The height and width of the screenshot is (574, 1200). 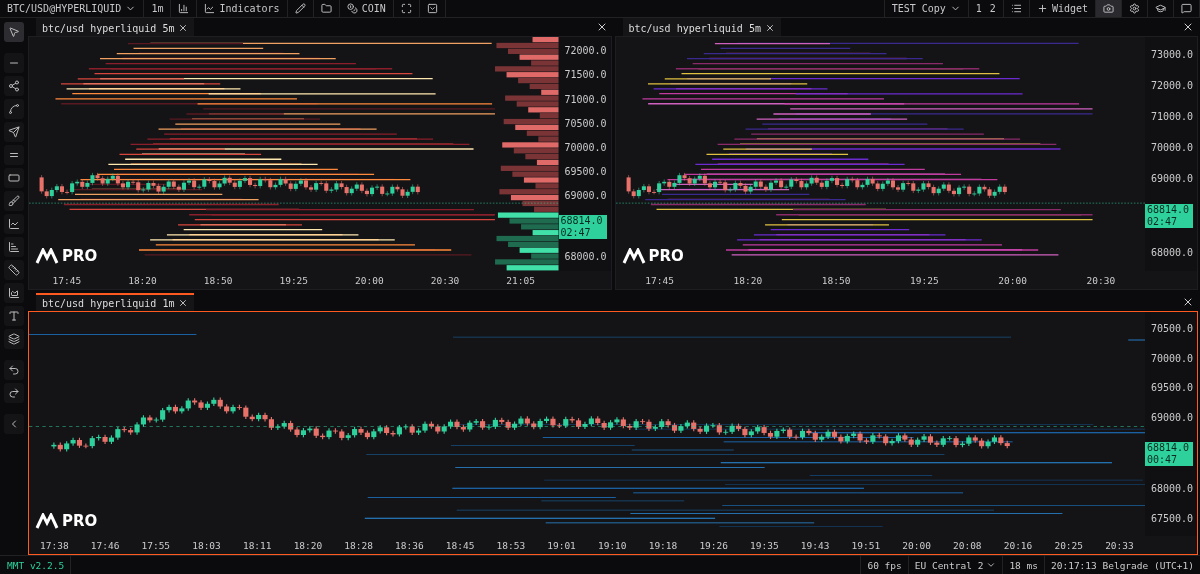 I want to click on time-label: 17:38, so click(x=54, y=545).